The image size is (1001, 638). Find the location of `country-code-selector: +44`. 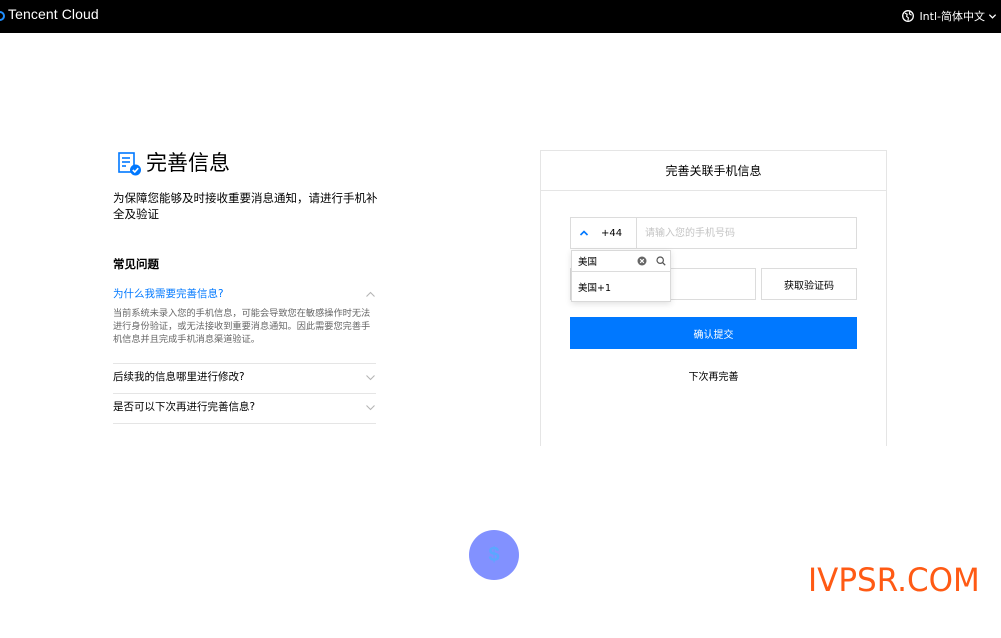

country-code-selector: +44 is located at coordinates (604, 233).